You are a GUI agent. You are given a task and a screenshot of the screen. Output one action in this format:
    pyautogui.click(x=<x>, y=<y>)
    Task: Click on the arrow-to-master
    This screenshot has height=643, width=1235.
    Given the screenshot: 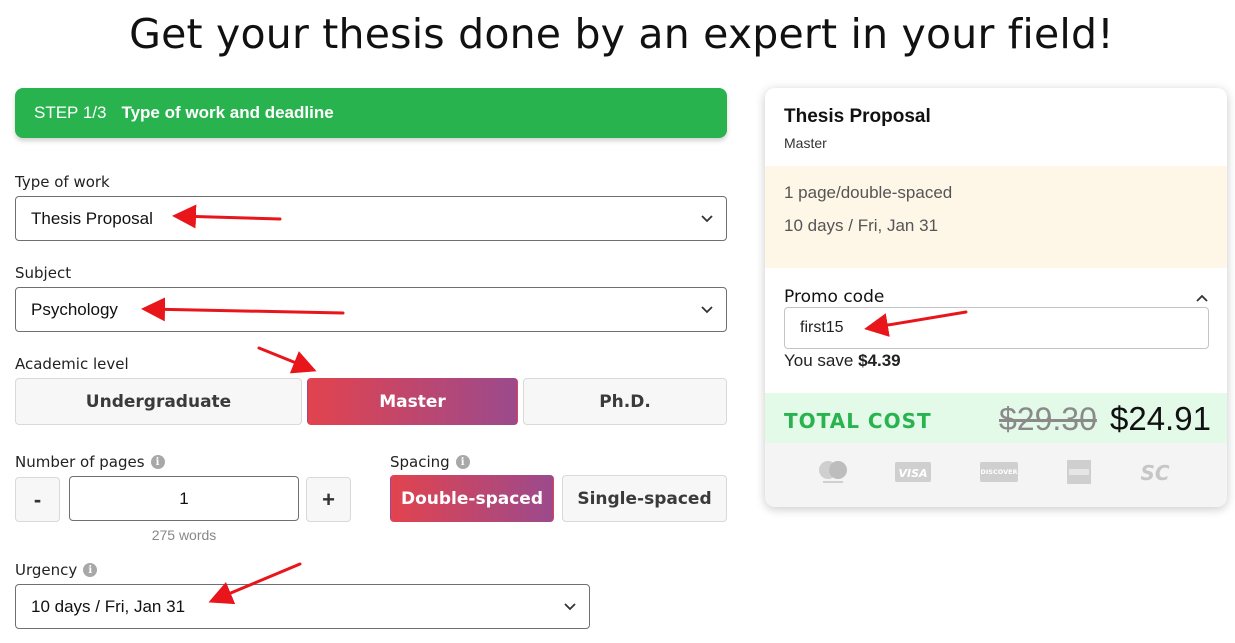 What is the action you would take?
    pyautogui.click(x=287, y=360)
    